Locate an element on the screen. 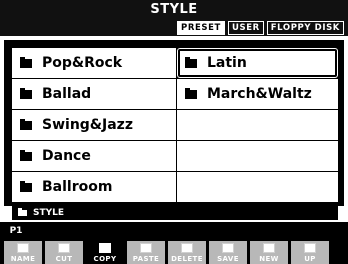 Image resolution: width=348 pixels, height=264 pixels. save-button: SAVE is located at coordinates (228, 252).